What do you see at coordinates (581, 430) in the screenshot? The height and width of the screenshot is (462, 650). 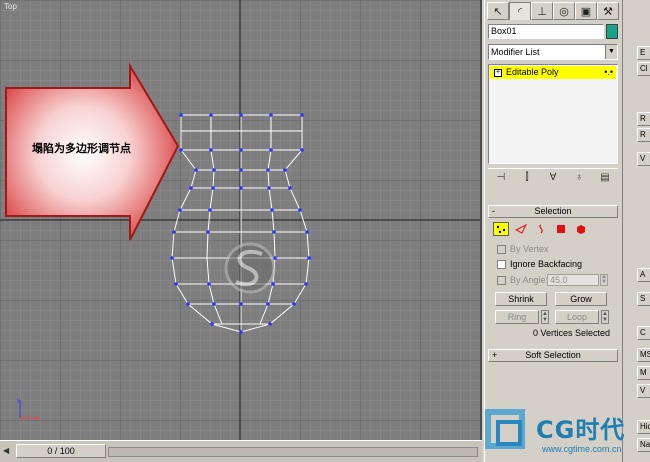 I see `logo-text: CG时代` at bounding box center [581, 430].